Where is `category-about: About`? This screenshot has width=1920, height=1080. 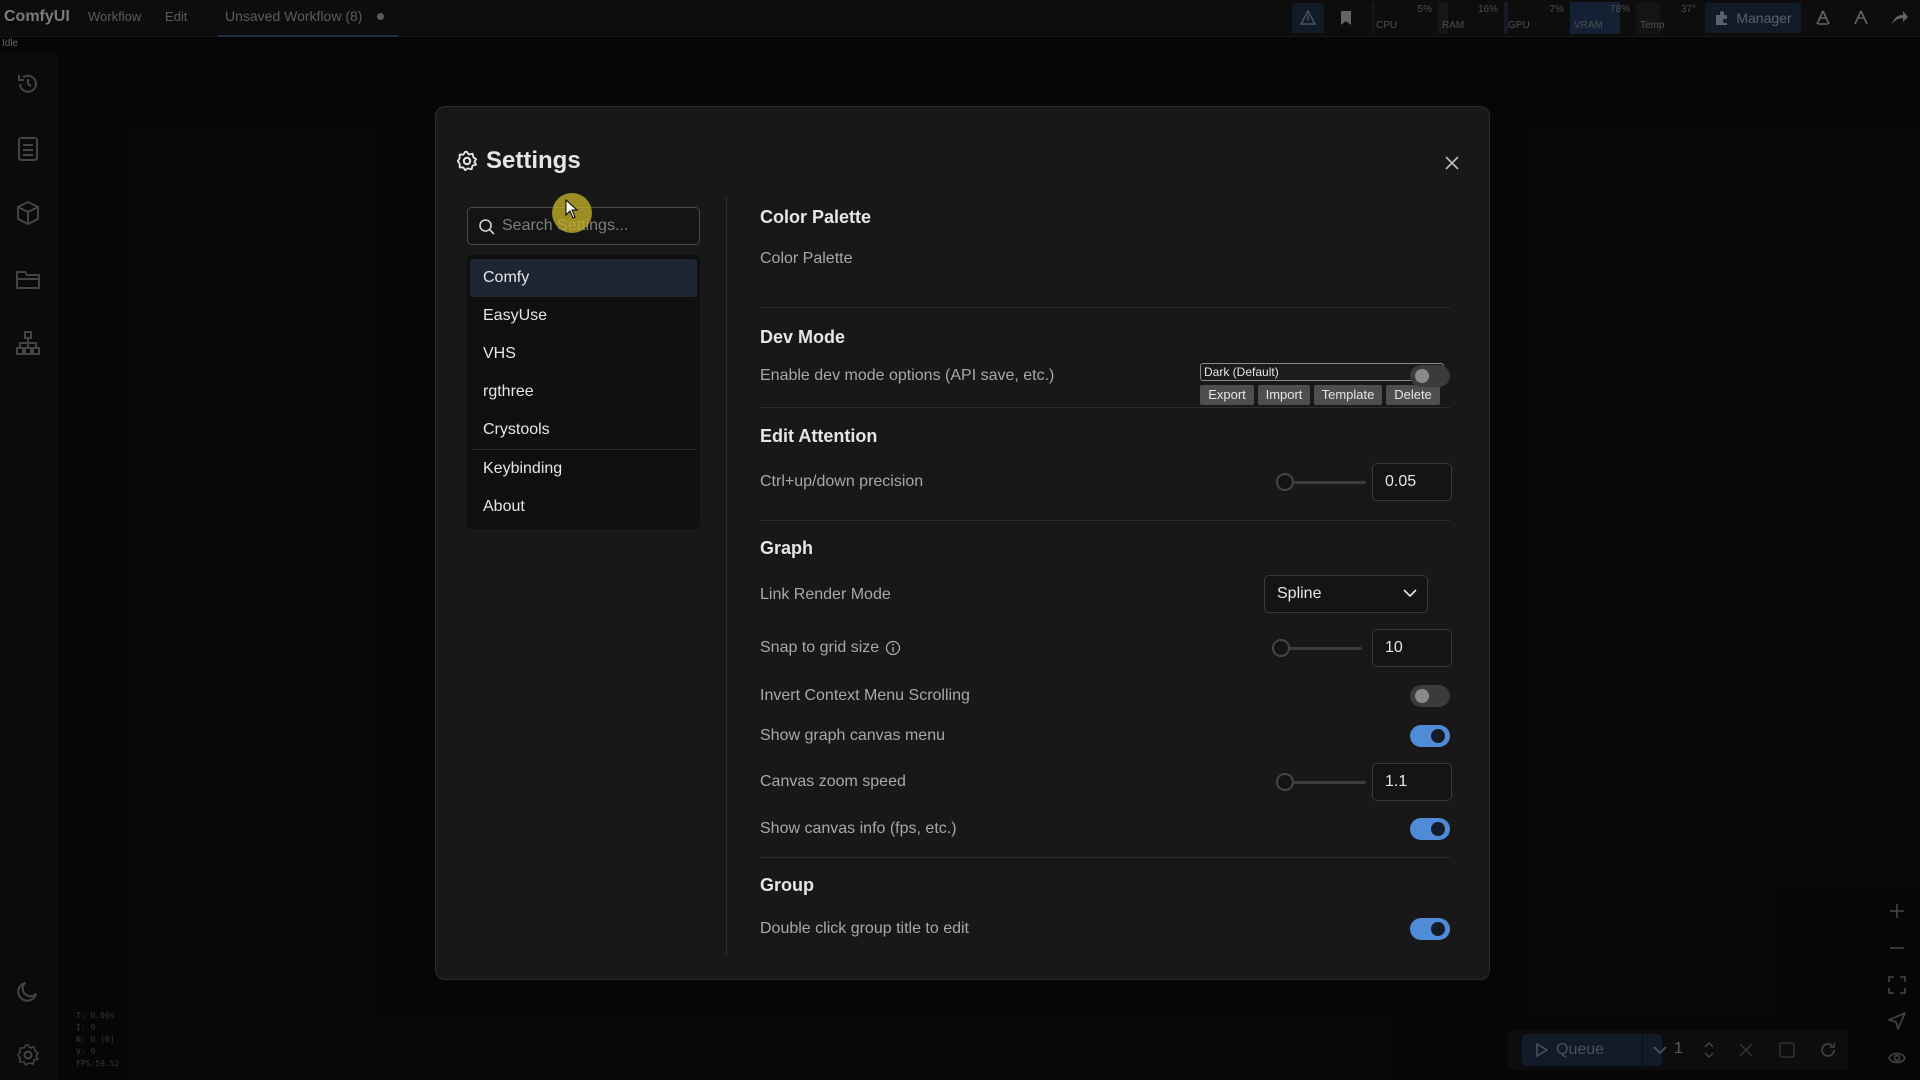 category-about: About is located at coordinates (583, 507).